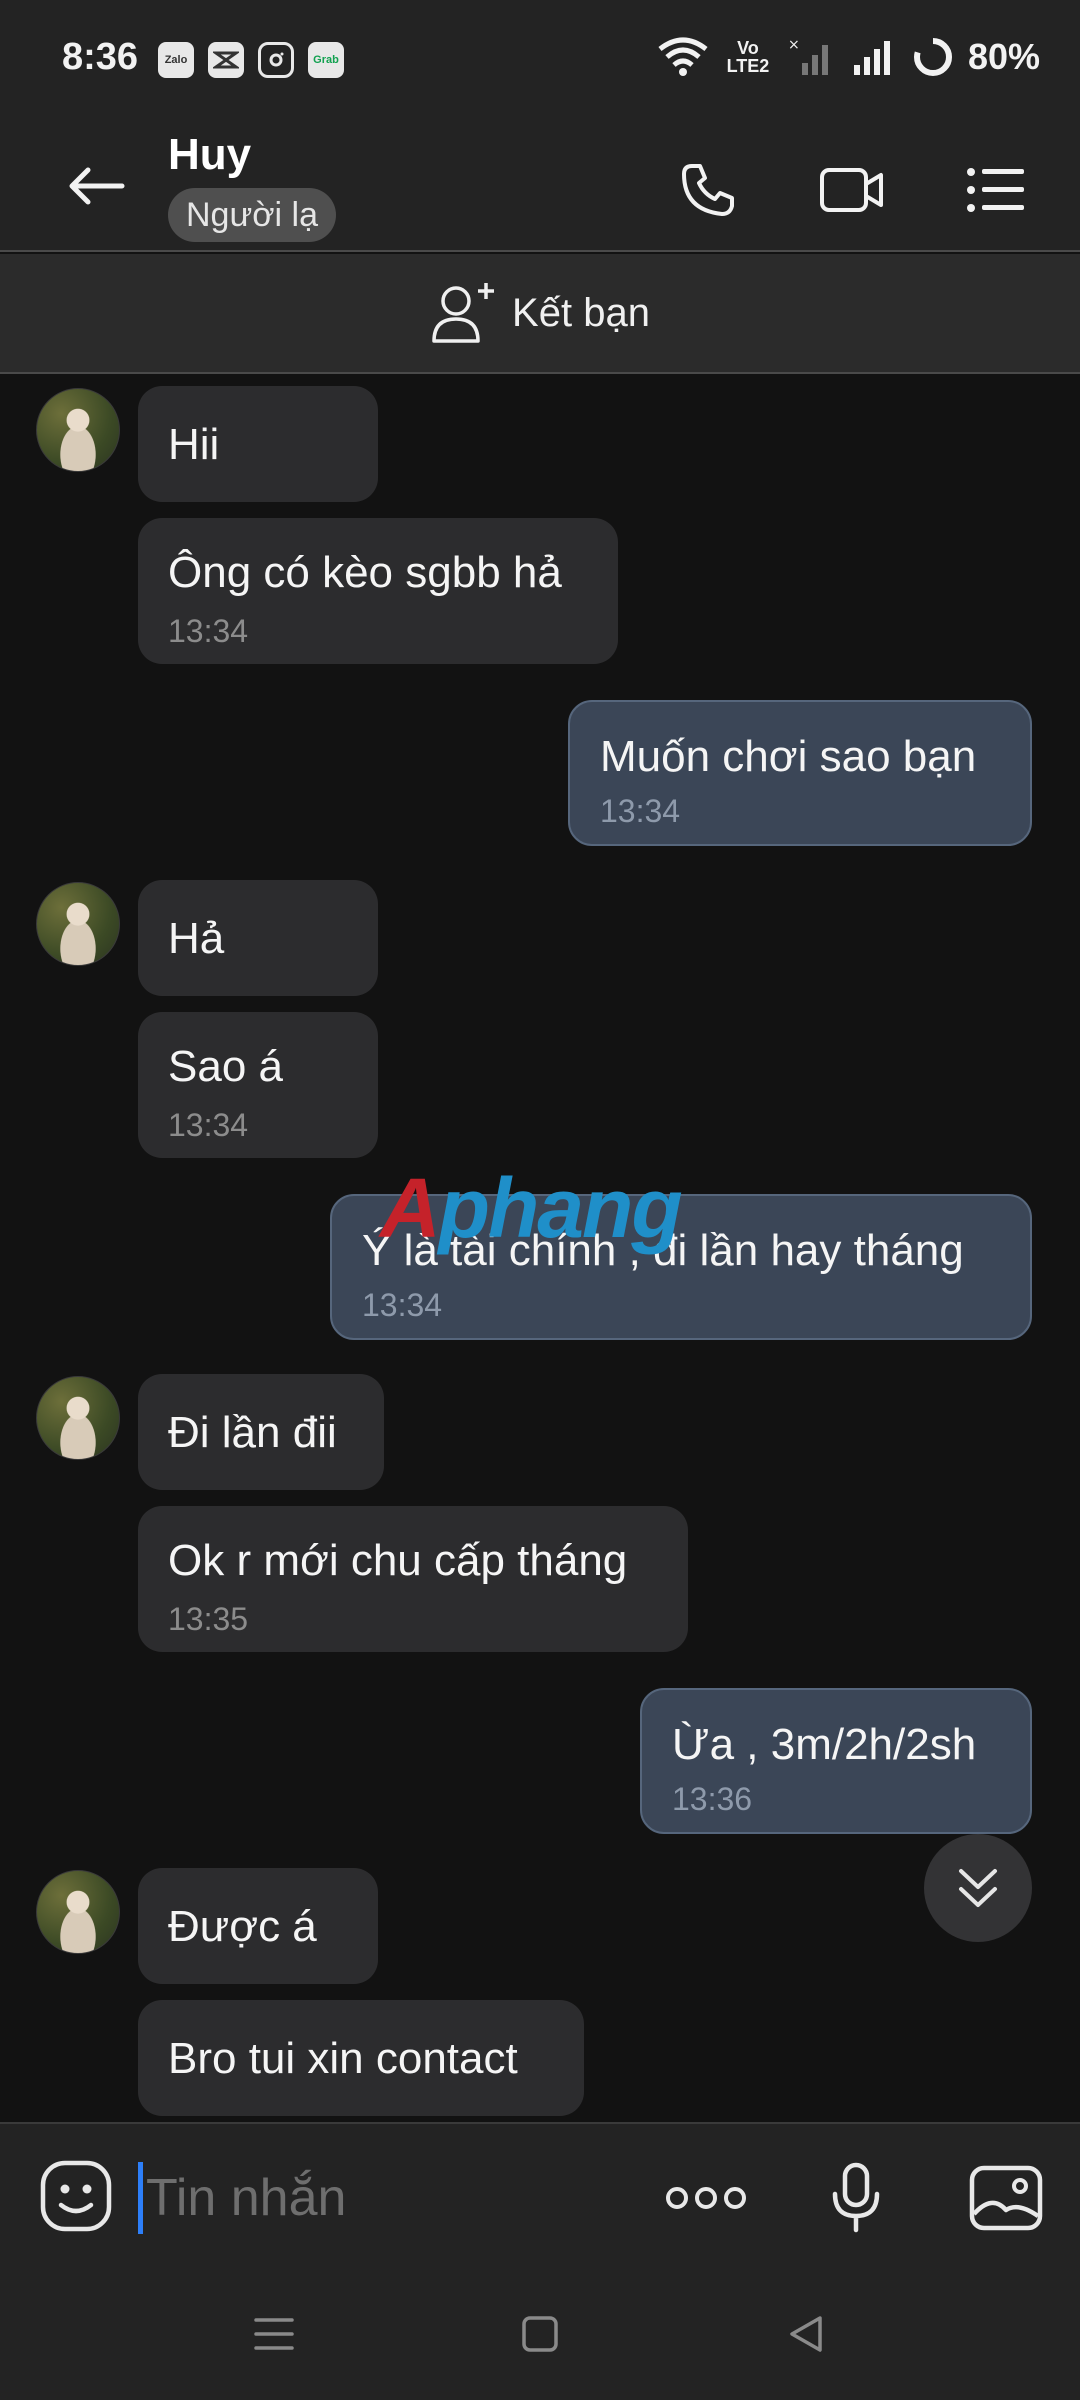  Describe the element at coordinates (225, 1066) in the screenshot. I see `message-text: Sao á` at that location.